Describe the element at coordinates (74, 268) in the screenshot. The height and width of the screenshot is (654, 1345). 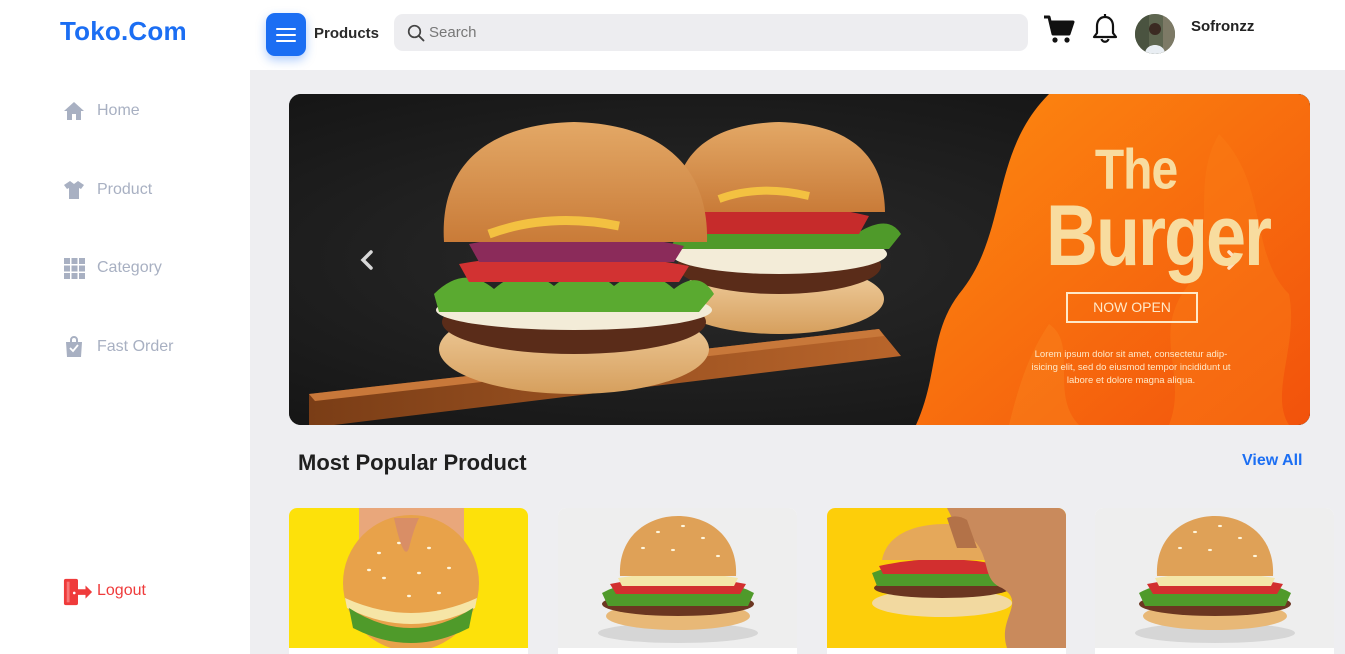
I see `grid-icon` at that location.